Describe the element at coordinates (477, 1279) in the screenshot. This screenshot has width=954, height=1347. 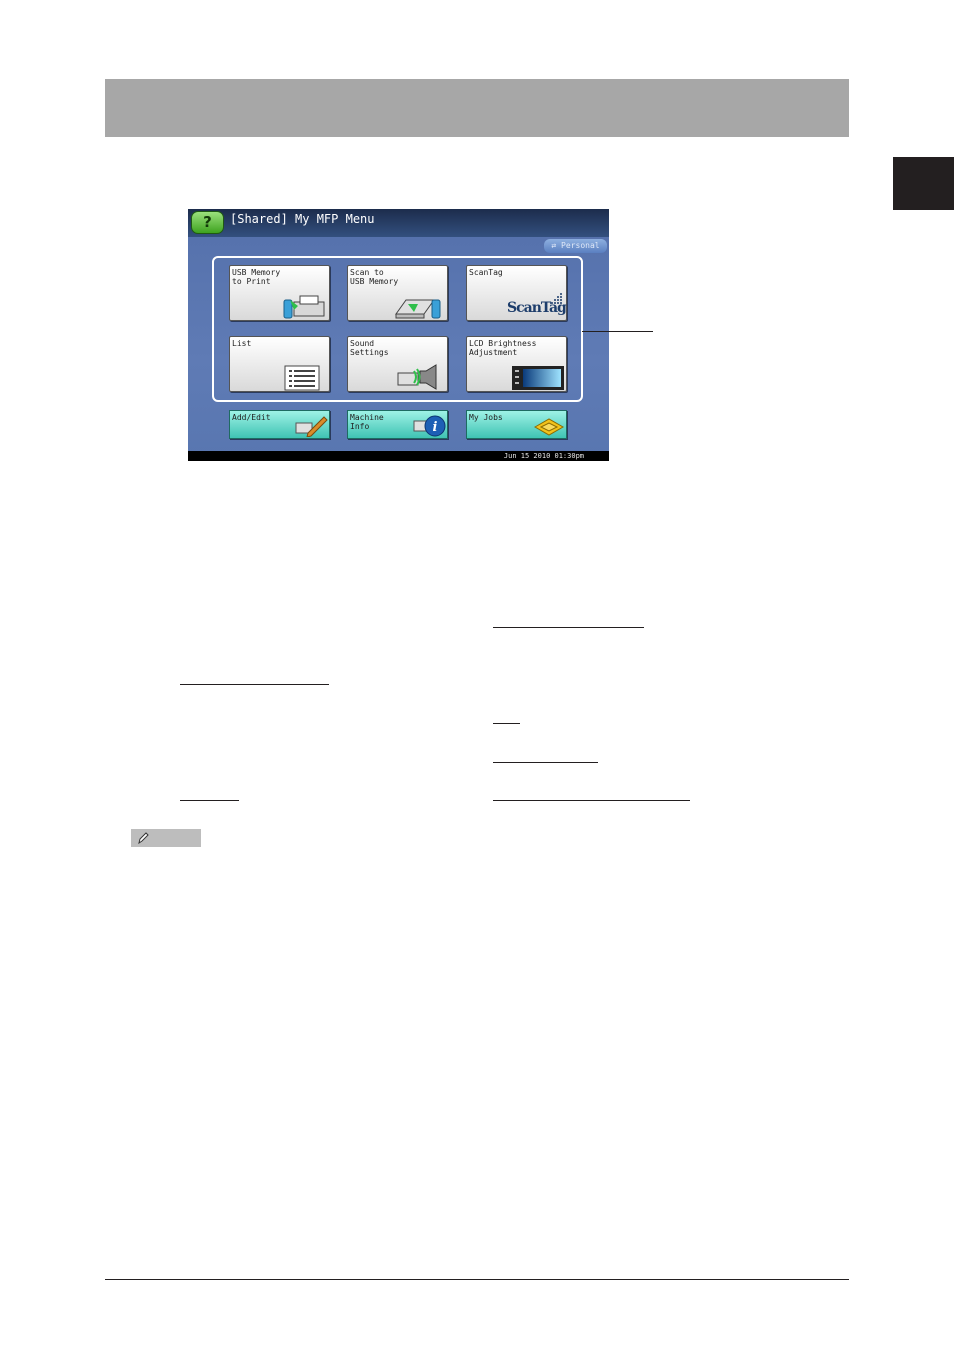
I see `footer-rule` at that location.